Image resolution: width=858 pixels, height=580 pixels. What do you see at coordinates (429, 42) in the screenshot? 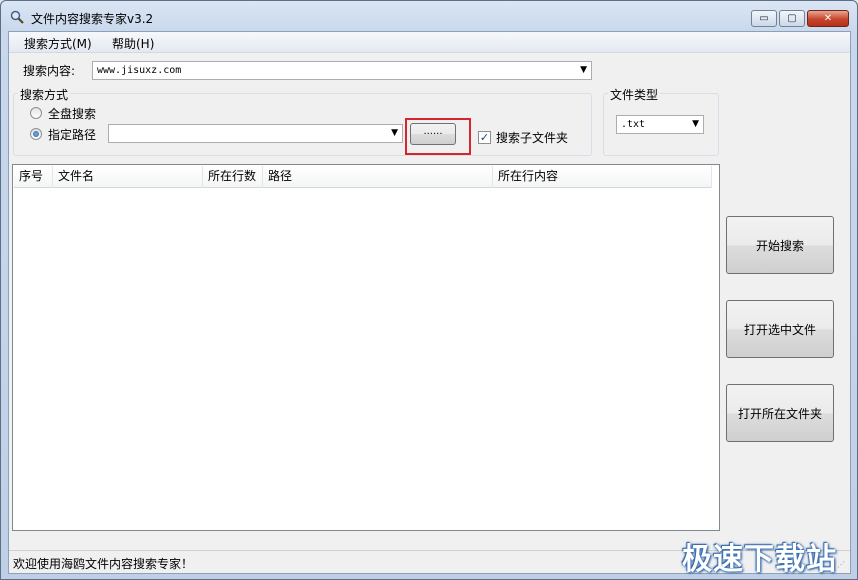
I see `menu-bar: 搜索方式(M) 帮助(H)` at bounding box center [429, 42].